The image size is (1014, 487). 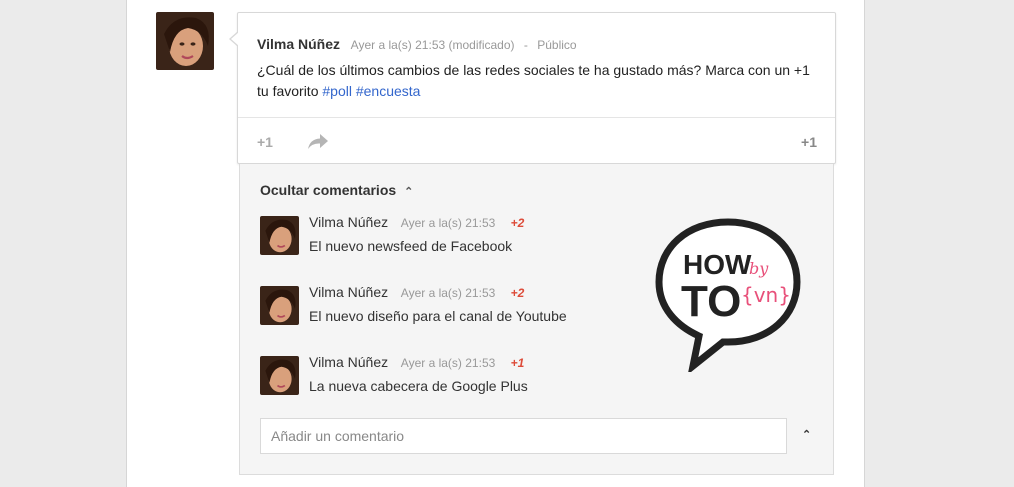 I want to click on plus-one-button: +1, so click(x=265, y=142).